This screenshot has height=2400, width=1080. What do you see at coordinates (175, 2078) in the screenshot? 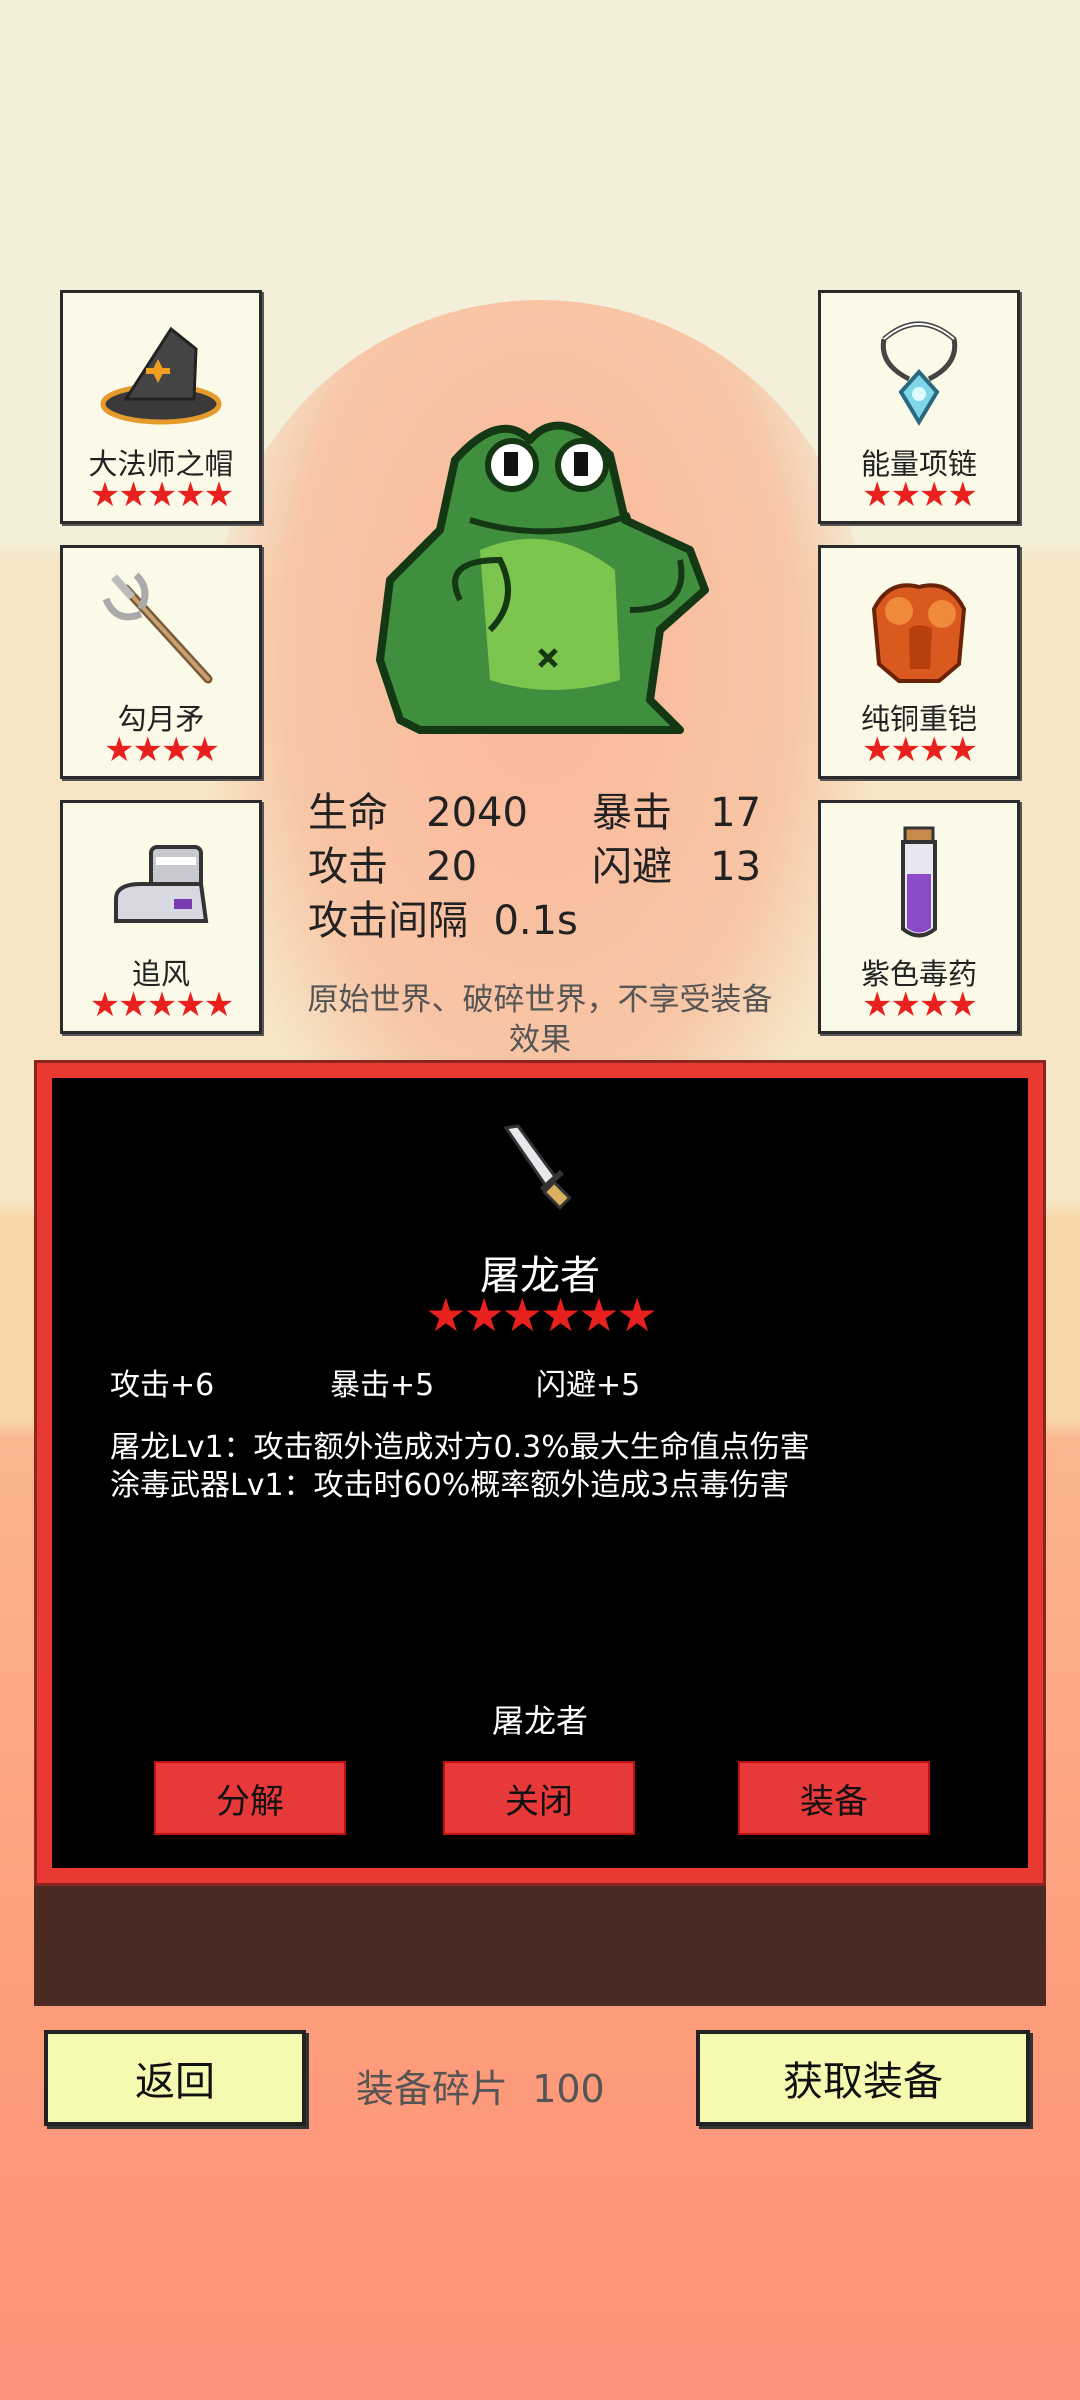
I see `back-button: 返回` at bounding box center [175, 2078].